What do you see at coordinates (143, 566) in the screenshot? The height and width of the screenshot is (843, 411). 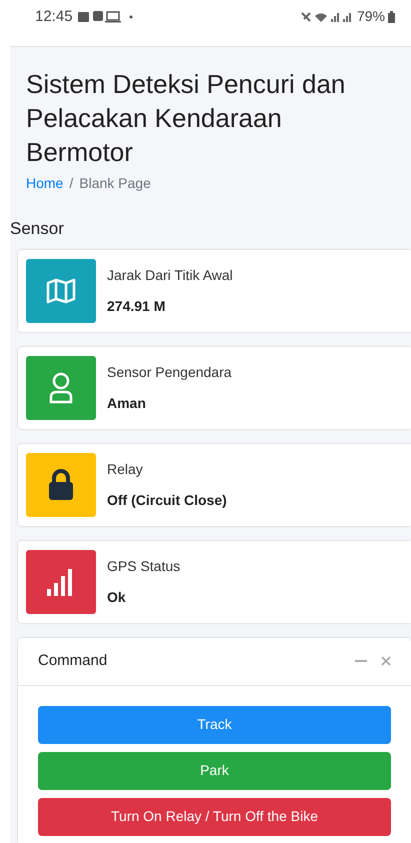 I see `info-box-label: GPS Status` at bounding box center [143, 566].